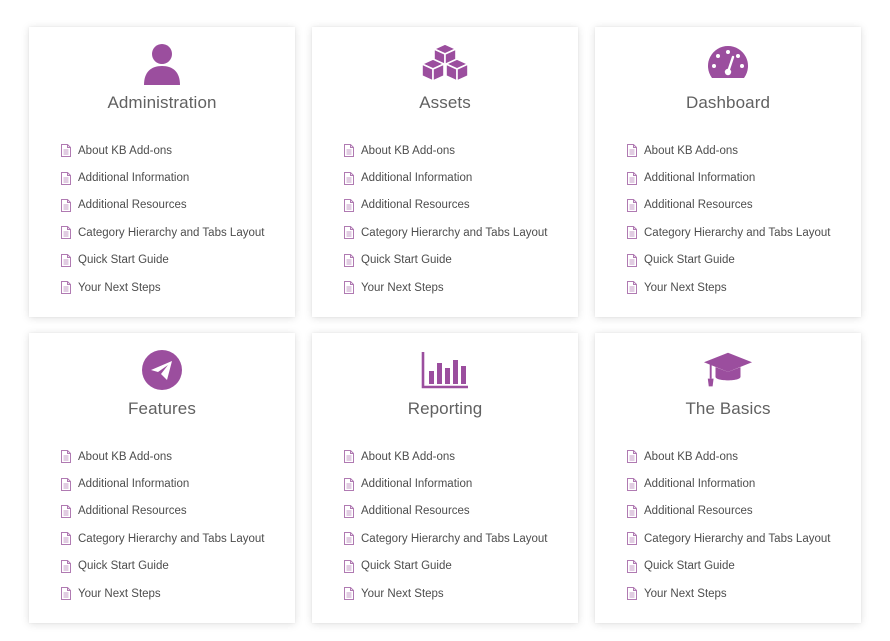 This screenshot has width=890, height=641. What do you see at coordinates (445, 409) in the screenshot?
I see `category-title: Reporting` at bounding box center [445, 409].